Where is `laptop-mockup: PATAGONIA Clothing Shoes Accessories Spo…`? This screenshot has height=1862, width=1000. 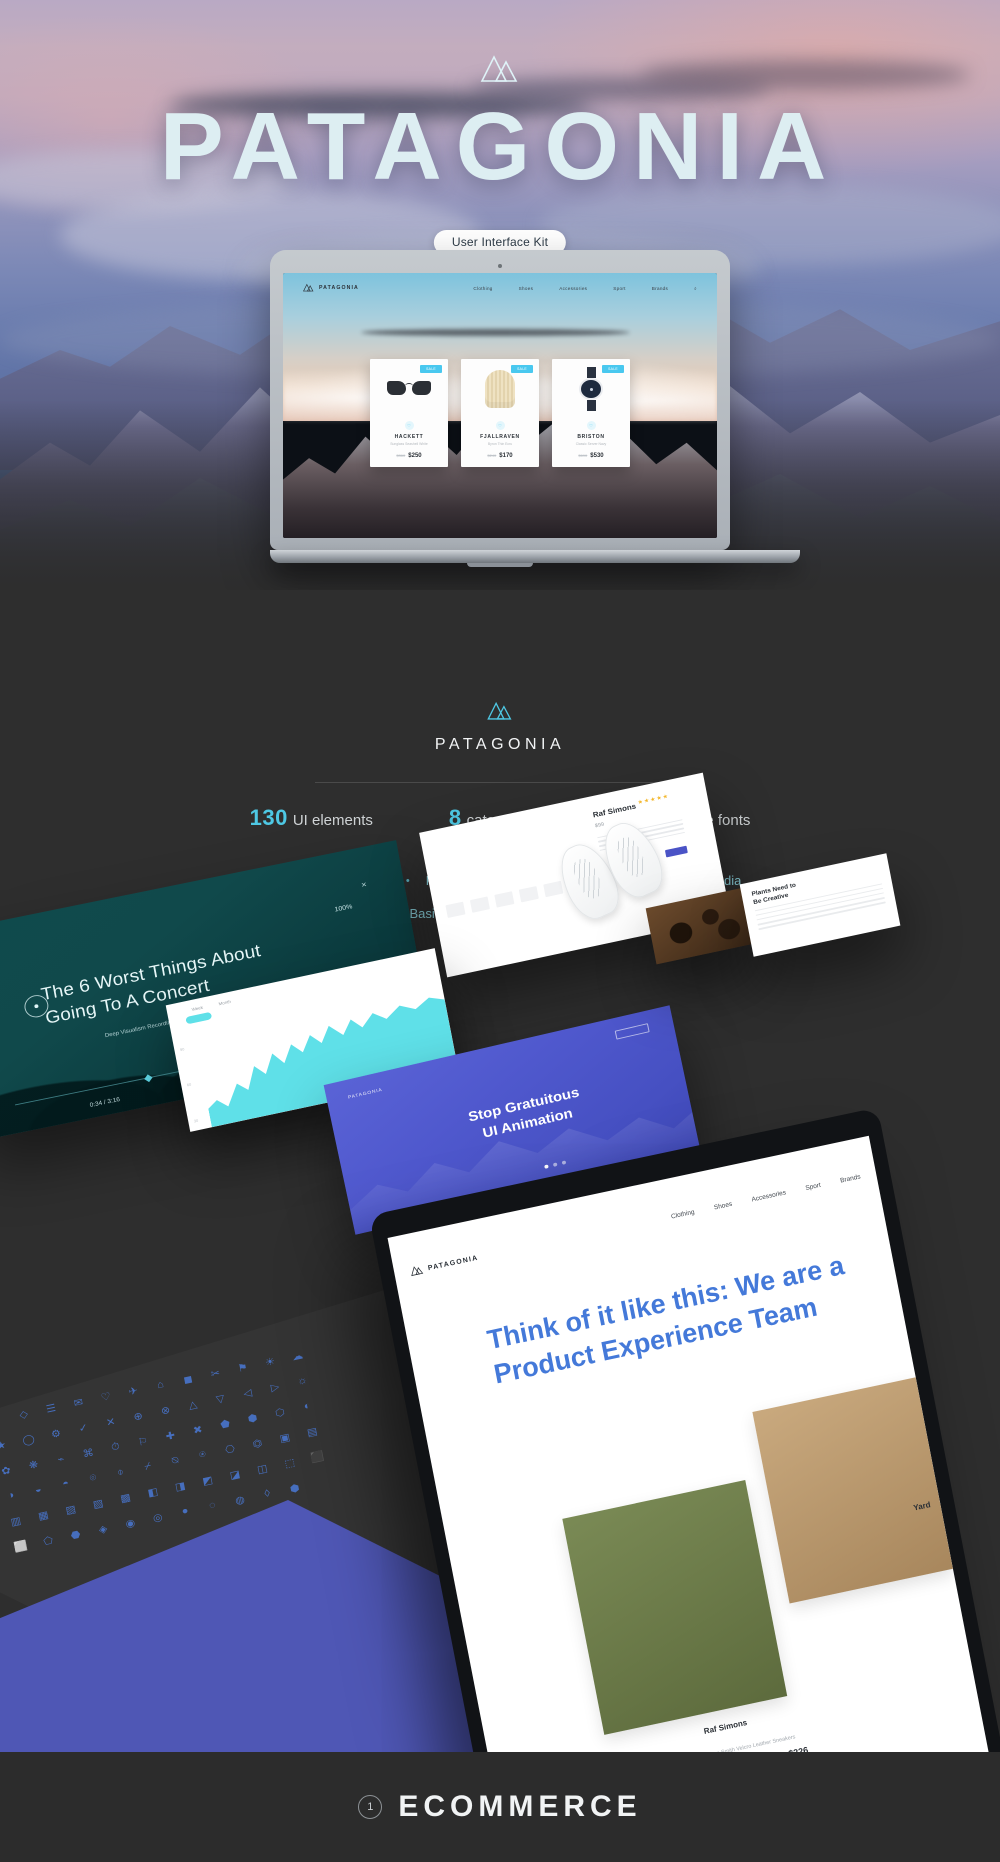 laptop-mockup: PATAGONIA Clothing Shoes Accessories Spo… is located at coordinates (535, 408).